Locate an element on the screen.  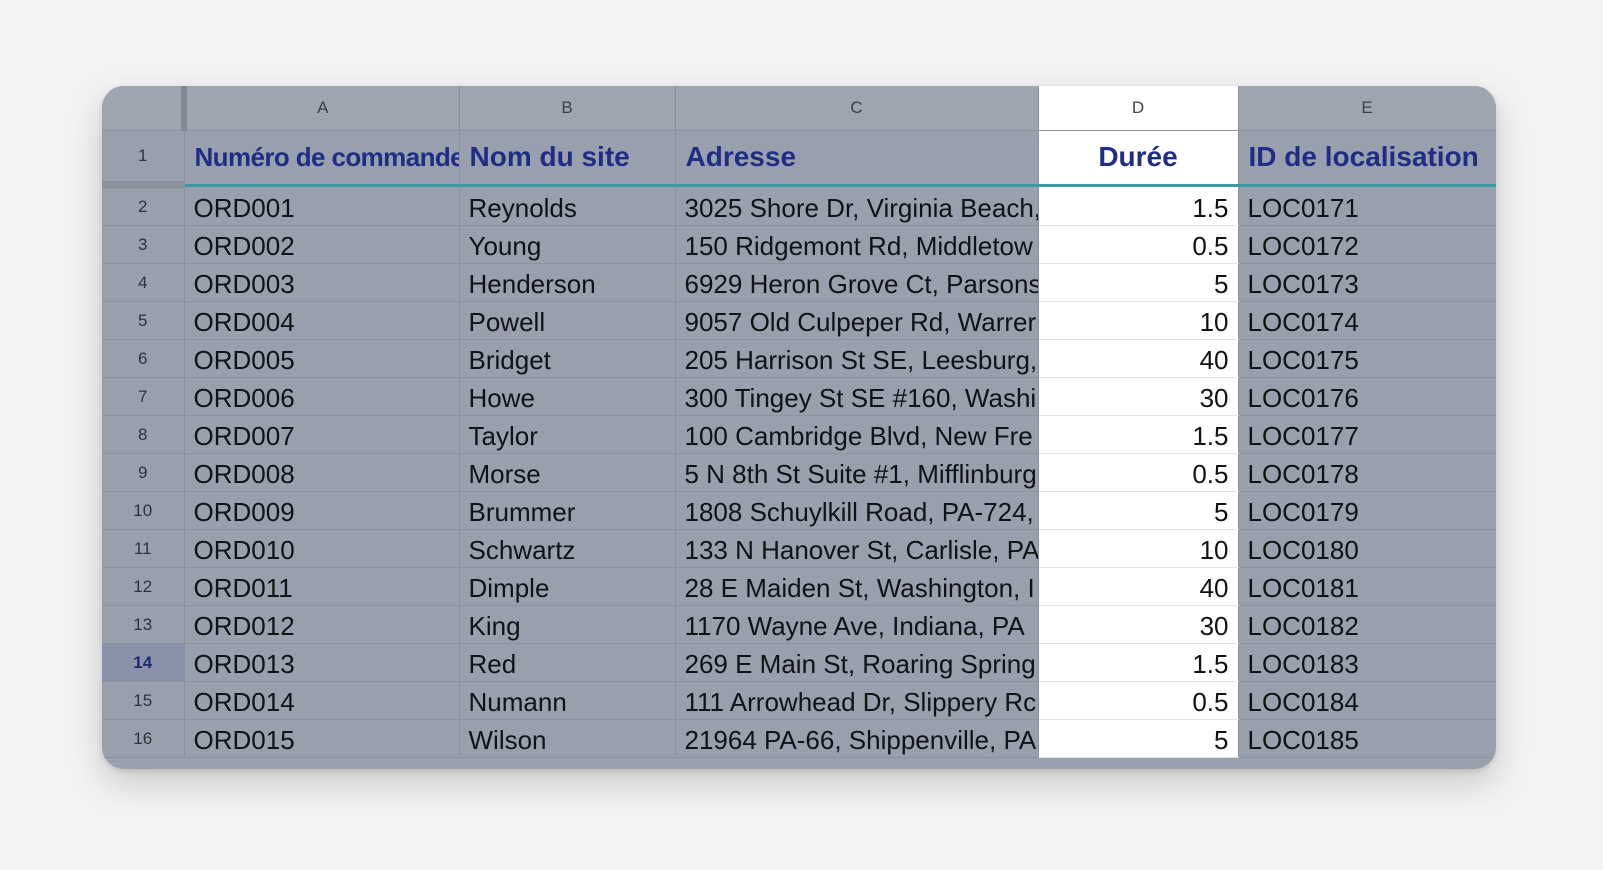
cell-header-address: Adresse is located at coordinates (857, 158).